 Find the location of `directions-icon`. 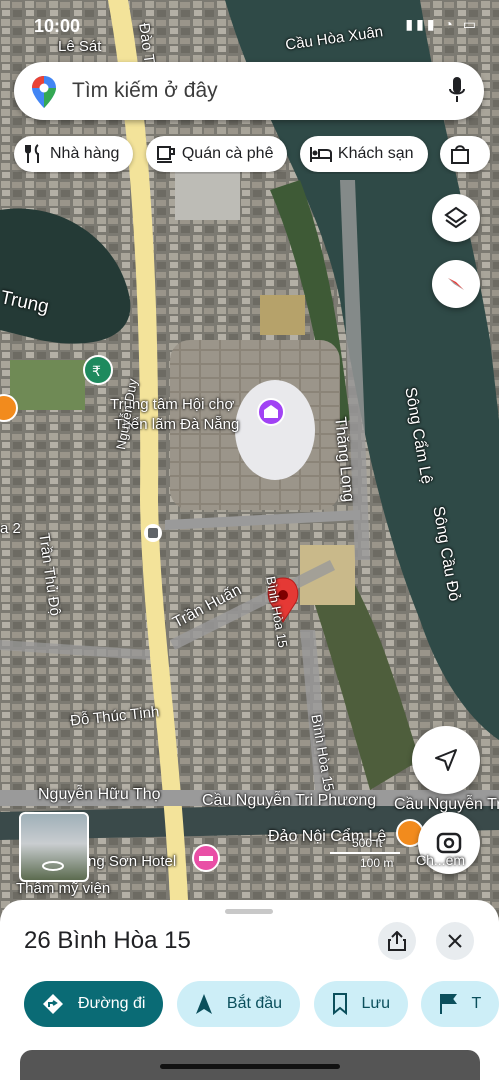

directions-icon is located at coordinates (53, 1004).